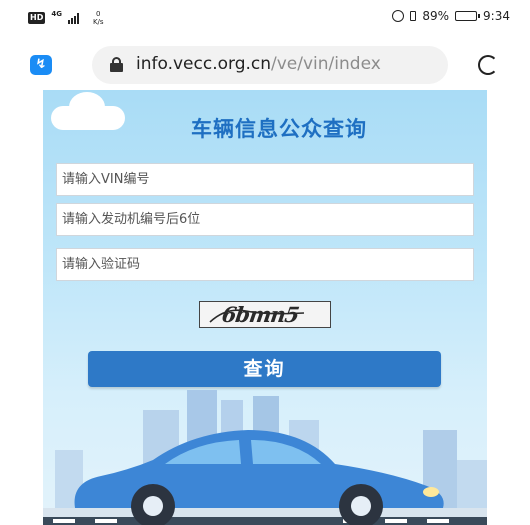  I want to click on engine-number-input, so click(265, 219).